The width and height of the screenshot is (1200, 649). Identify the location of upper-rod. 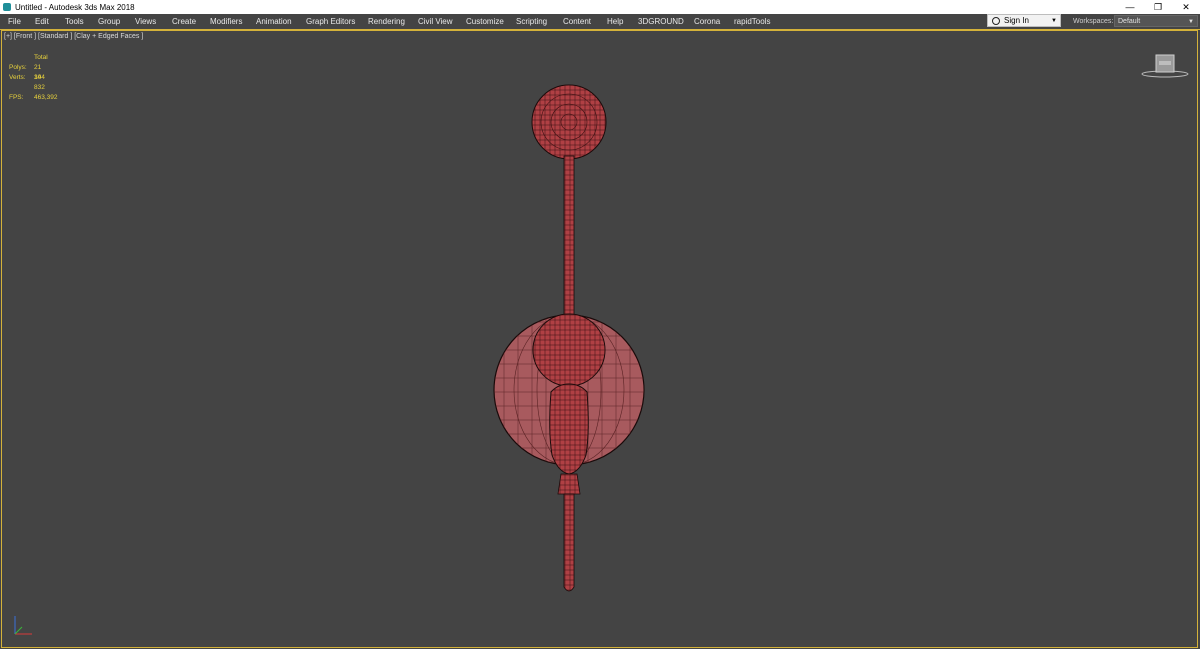
(569, 237).